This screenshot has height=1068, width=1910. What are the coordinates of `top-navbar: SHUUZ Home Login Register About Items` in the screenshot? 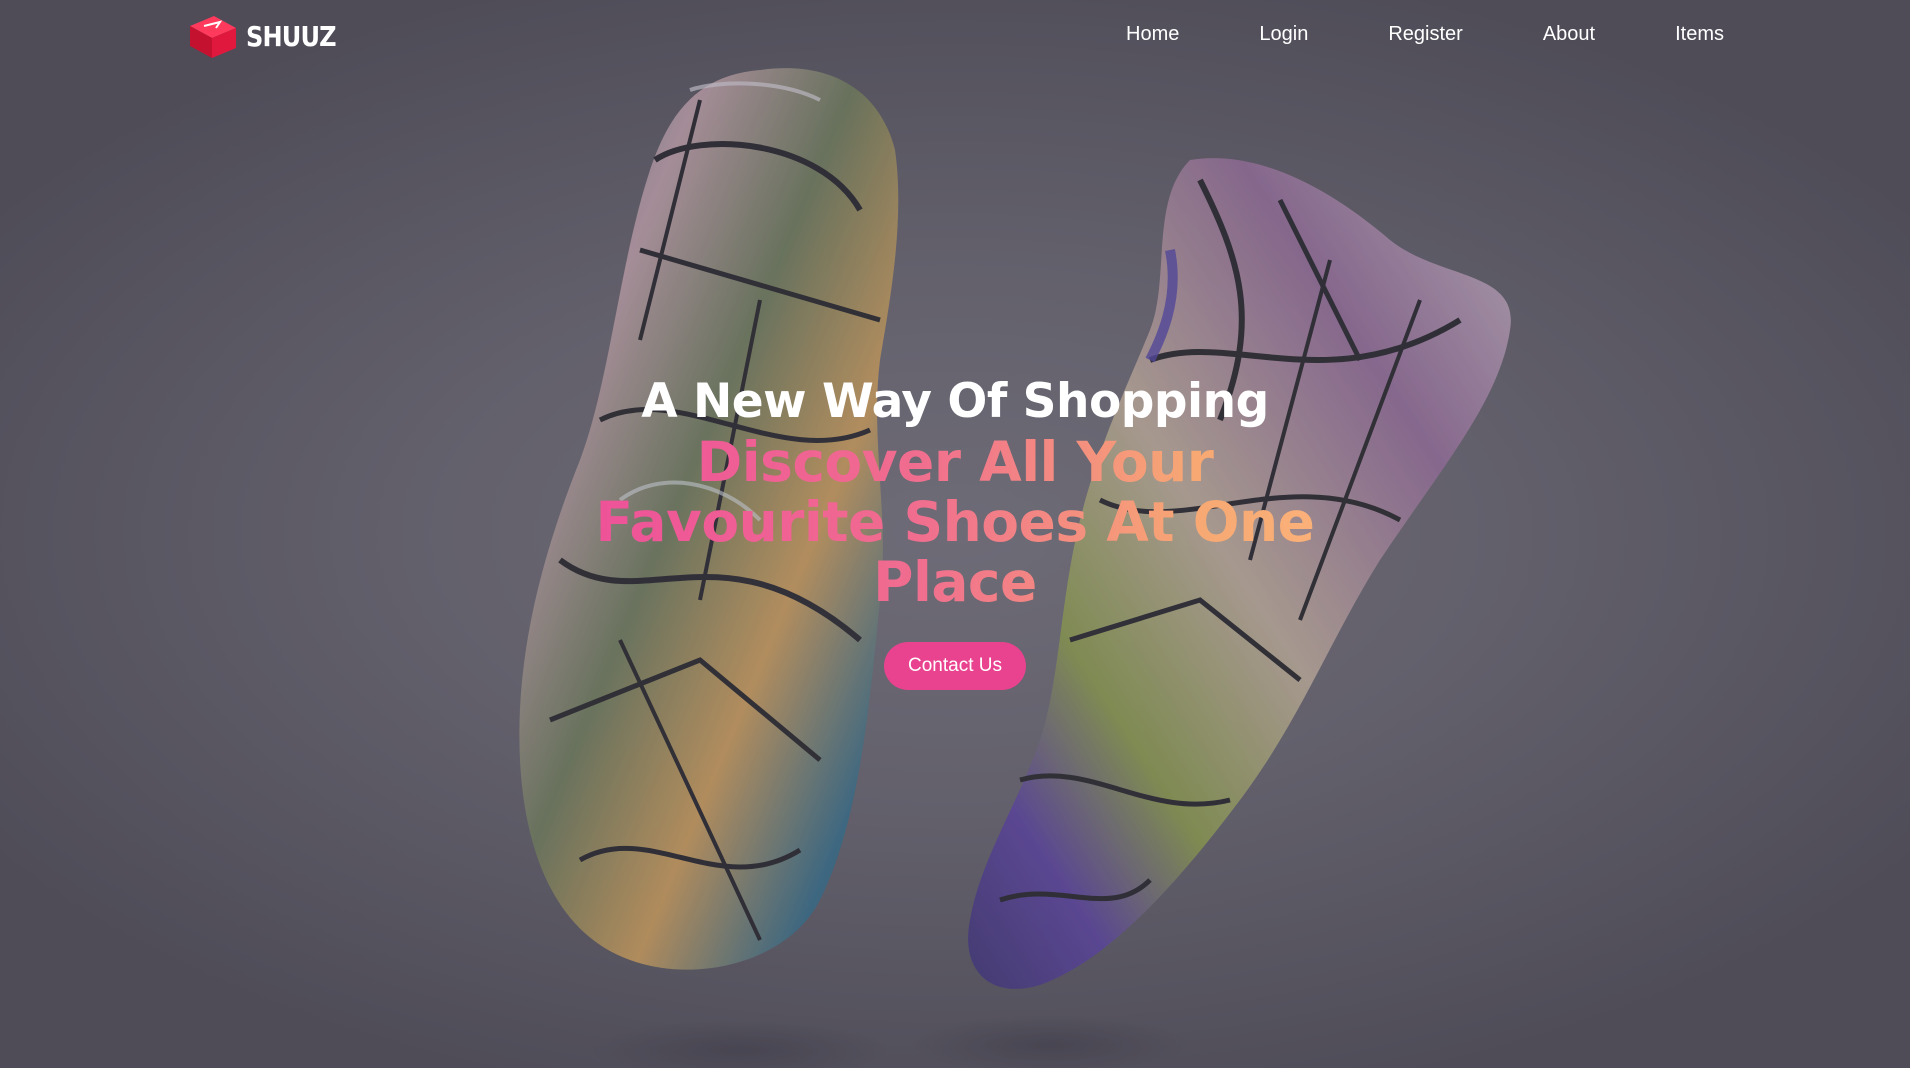 It's located at (955, 36).